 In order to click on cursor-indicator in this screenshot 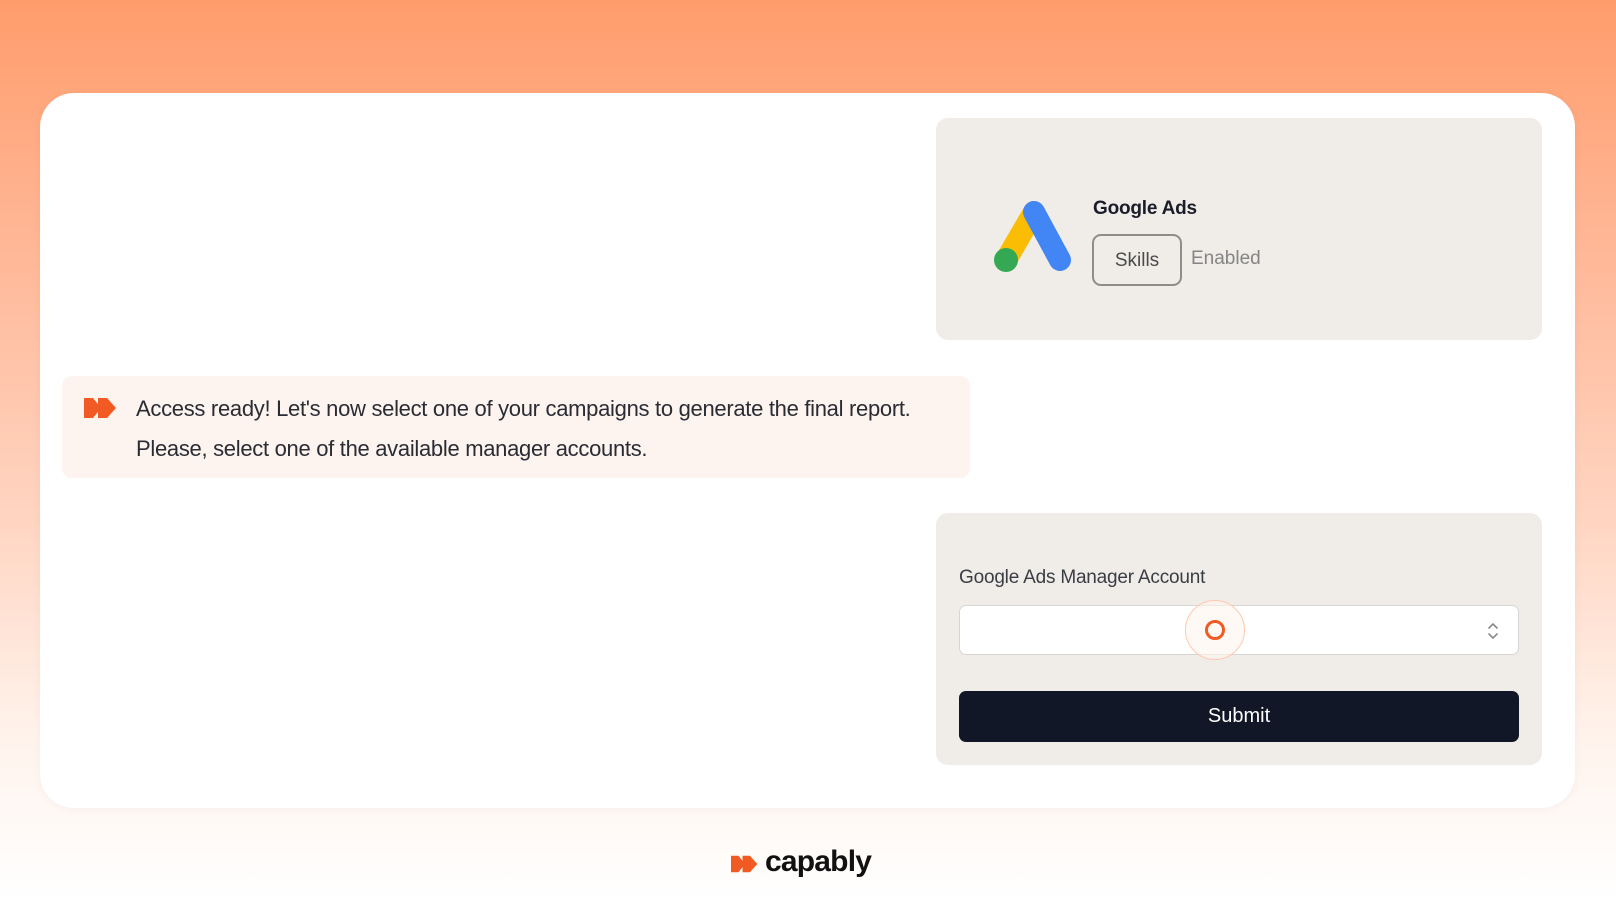, I will do `click(1215, 630)`.